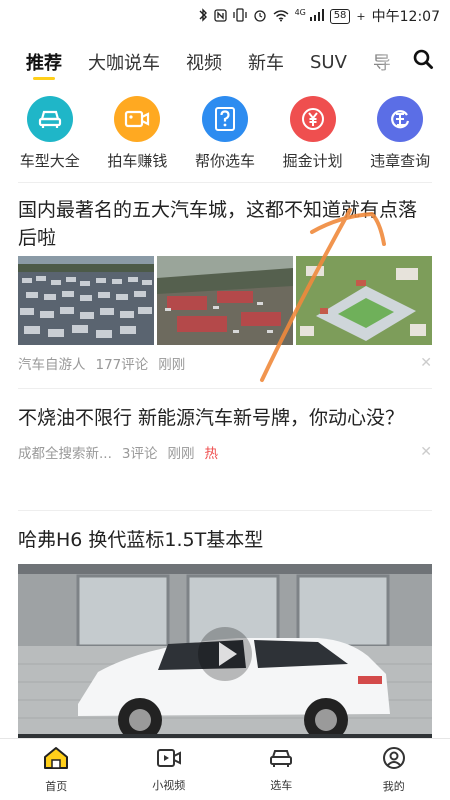 The image size is (450, 800). Describe the element at coordinates (361, 16) in the screenshot. I see `charging-icon: +` at that location.